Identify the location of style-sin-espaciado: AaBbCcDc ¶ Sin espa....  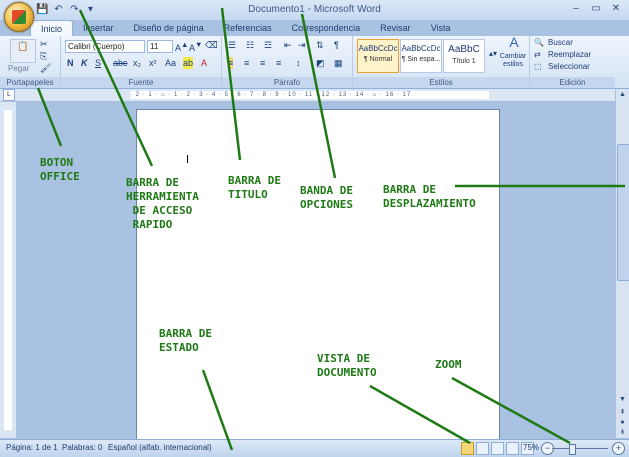
(421, 56).